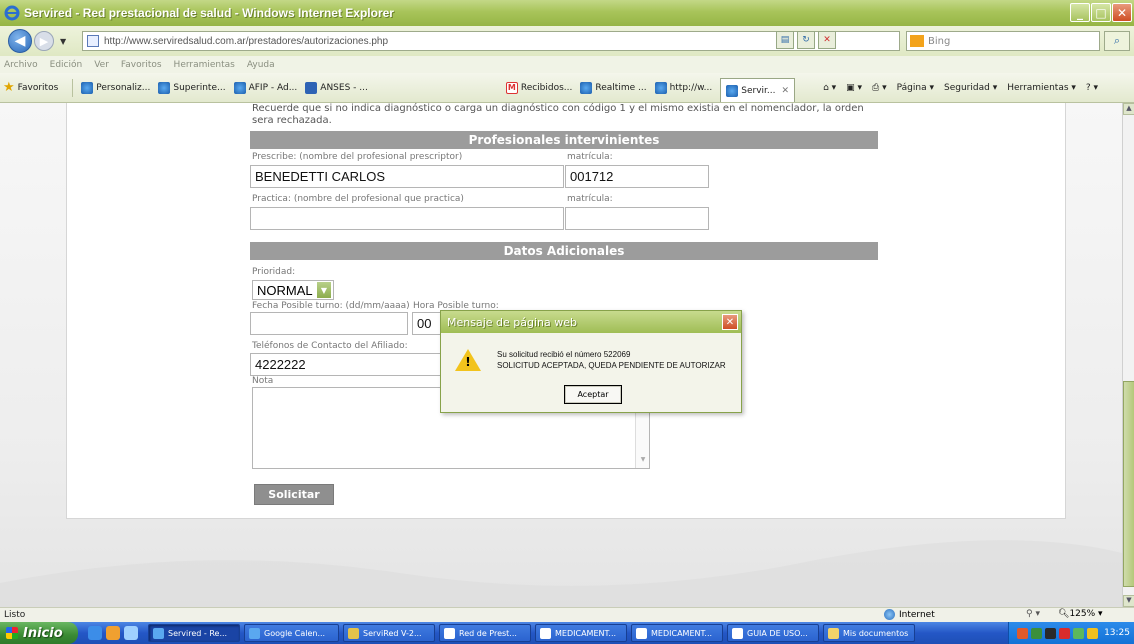 This screenshot has height=644, width=1134. Describe the element at coordinates (20, 41) in the screenshot. I see `back-button: ◀` at that location.